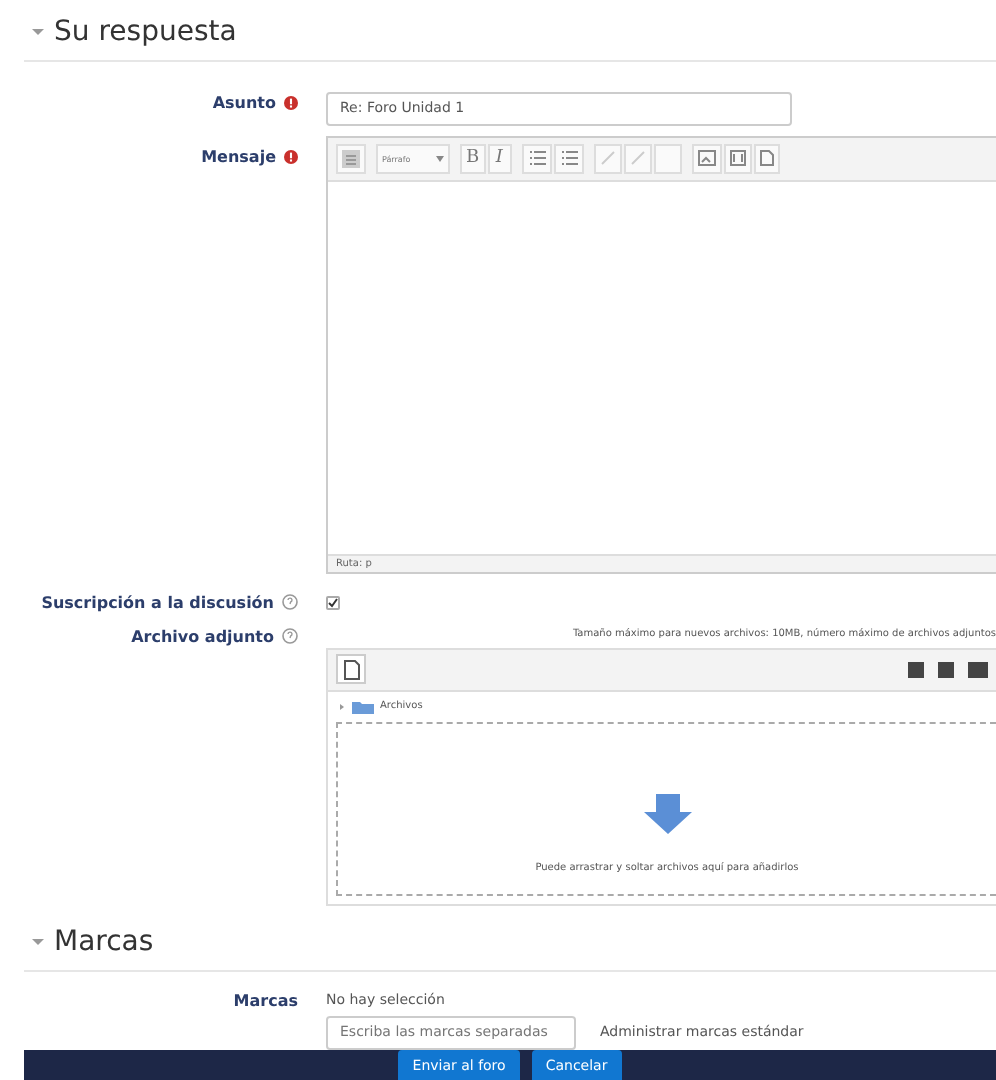 The width and height of the screenshot is (996, 1080). I want to click on image-icon, so click(706, 158).